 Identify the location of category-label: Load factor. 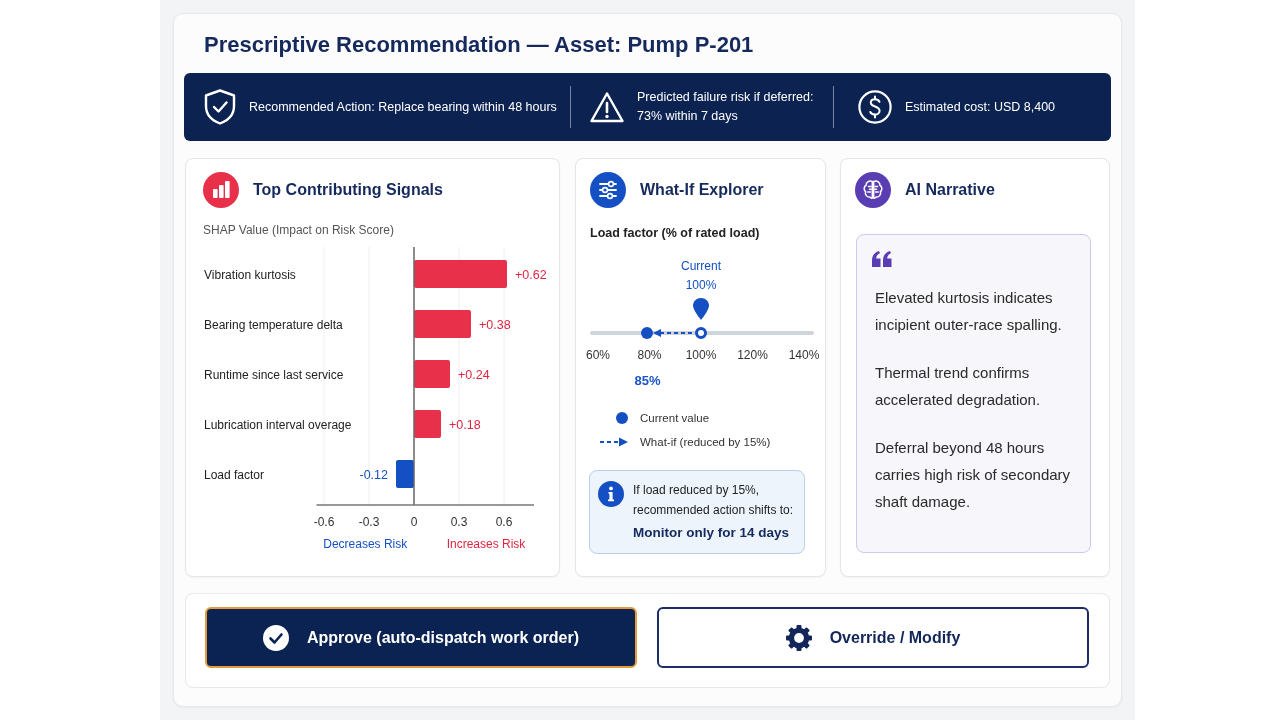
(234, 474).